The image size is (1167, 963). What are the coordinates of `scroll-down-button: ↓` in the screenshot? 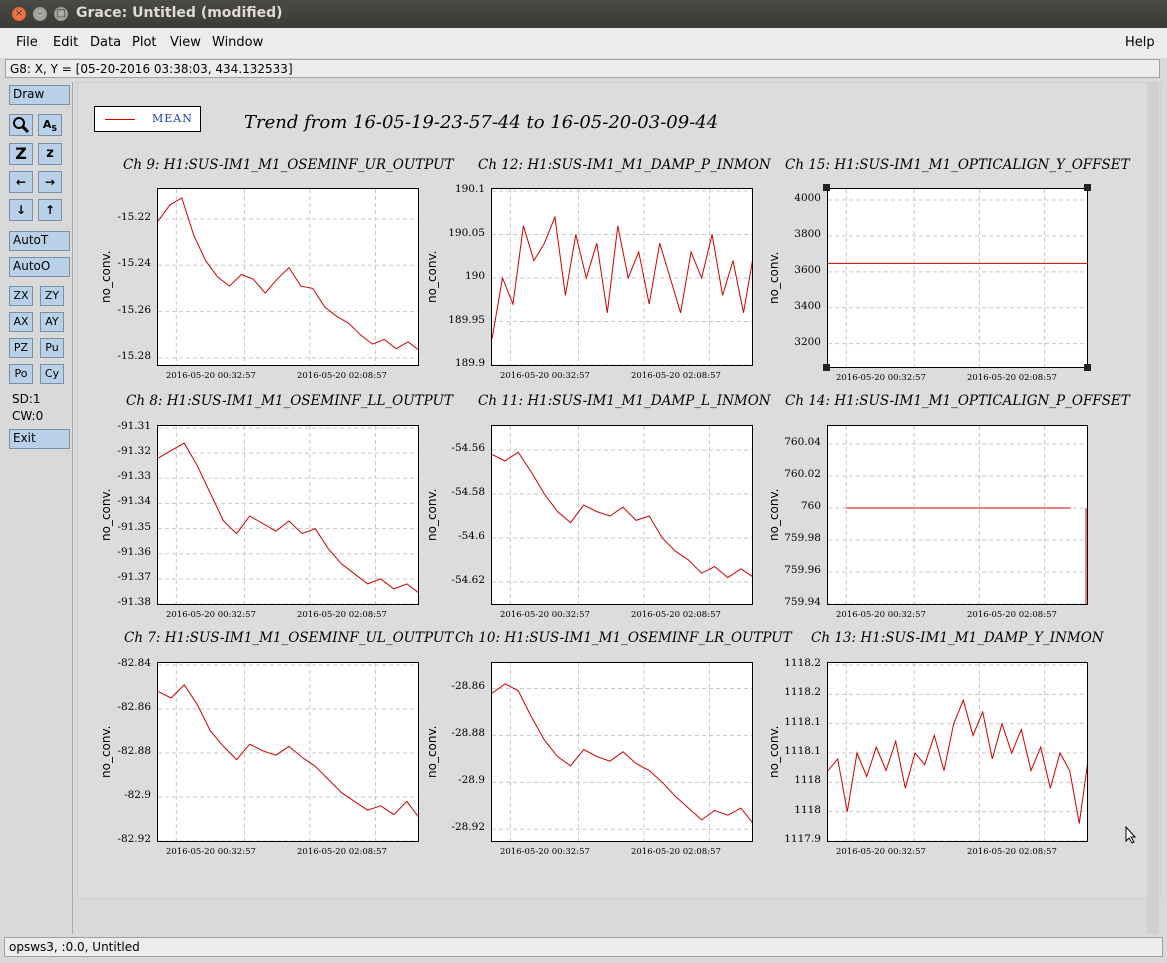 It's located at (21, 210).